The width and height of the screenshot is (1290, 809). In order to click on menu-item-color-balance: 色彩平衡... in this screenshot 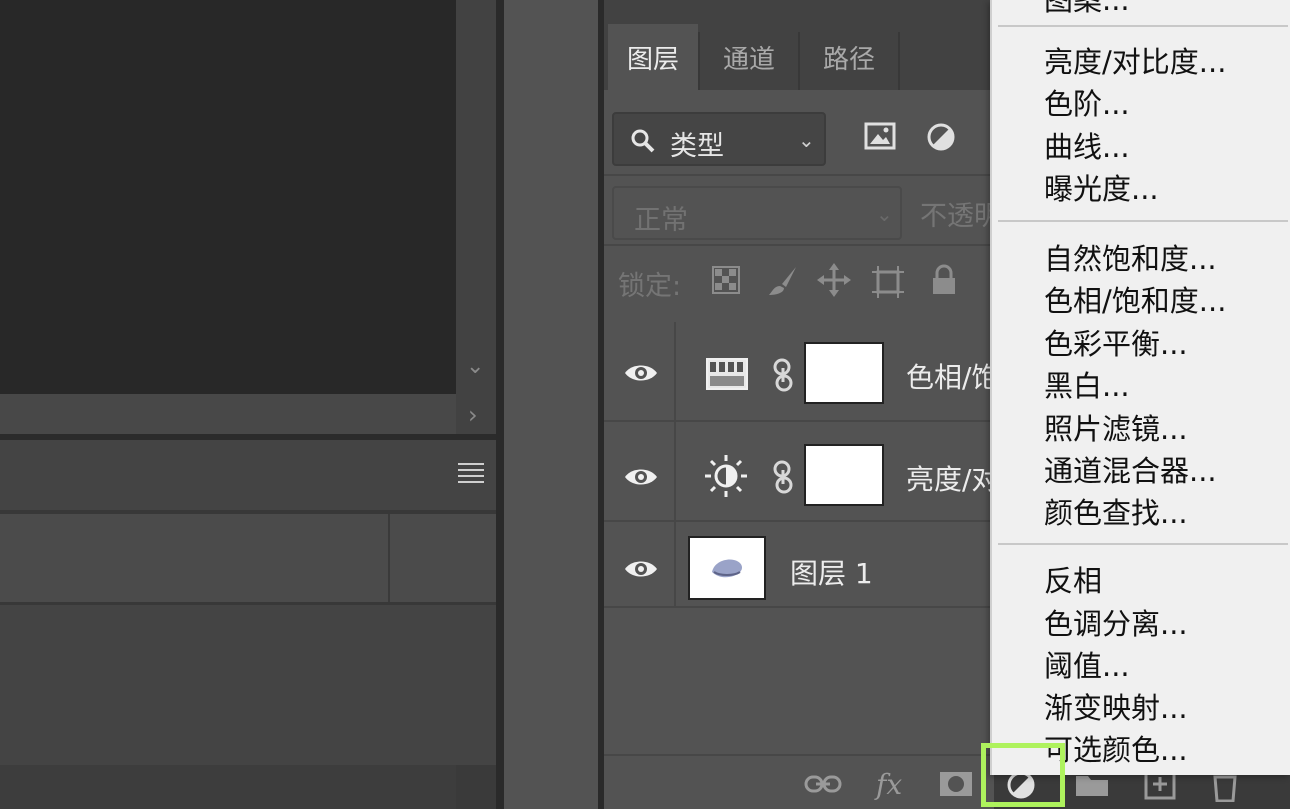, I will do `click(1116, 344)`.